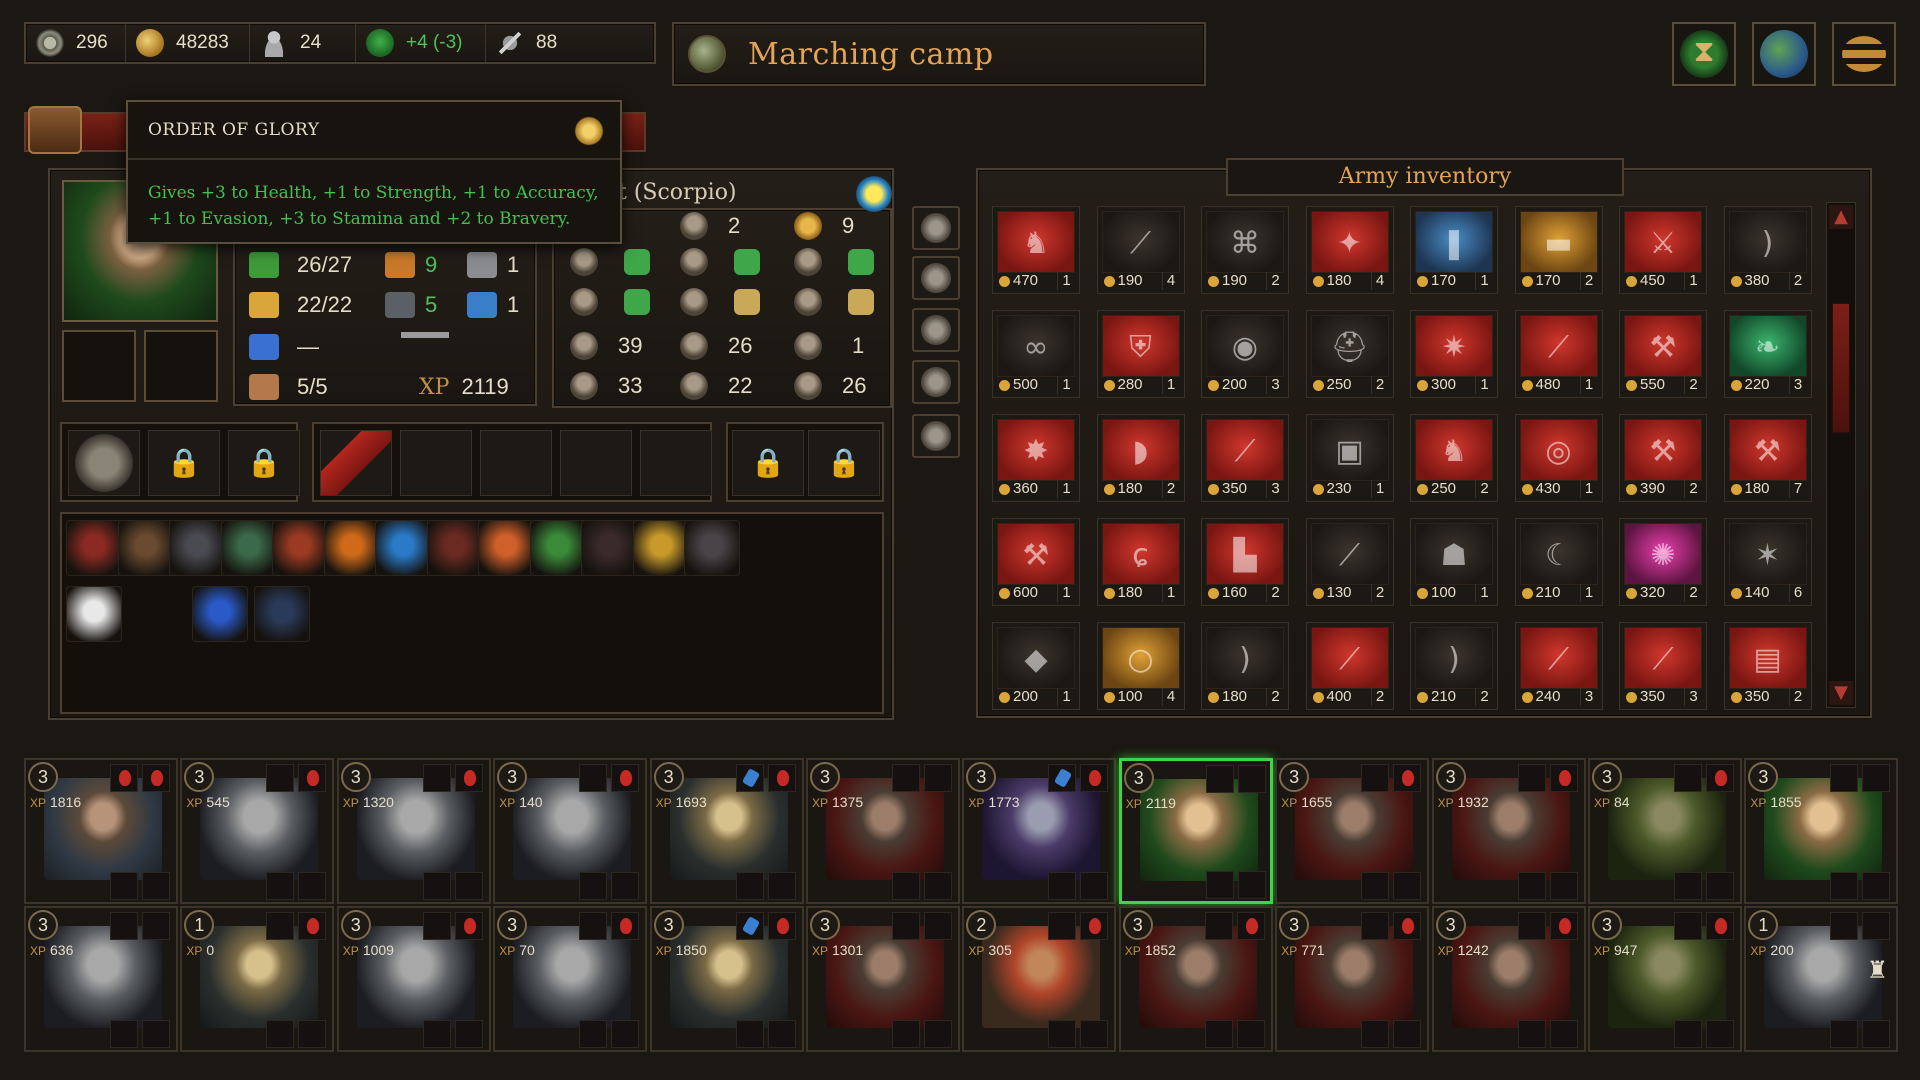  What do you see at coordinates (874, 194) in the screenshot?
I see `zodiac-sun-icon` at bounding box center [874, 194].